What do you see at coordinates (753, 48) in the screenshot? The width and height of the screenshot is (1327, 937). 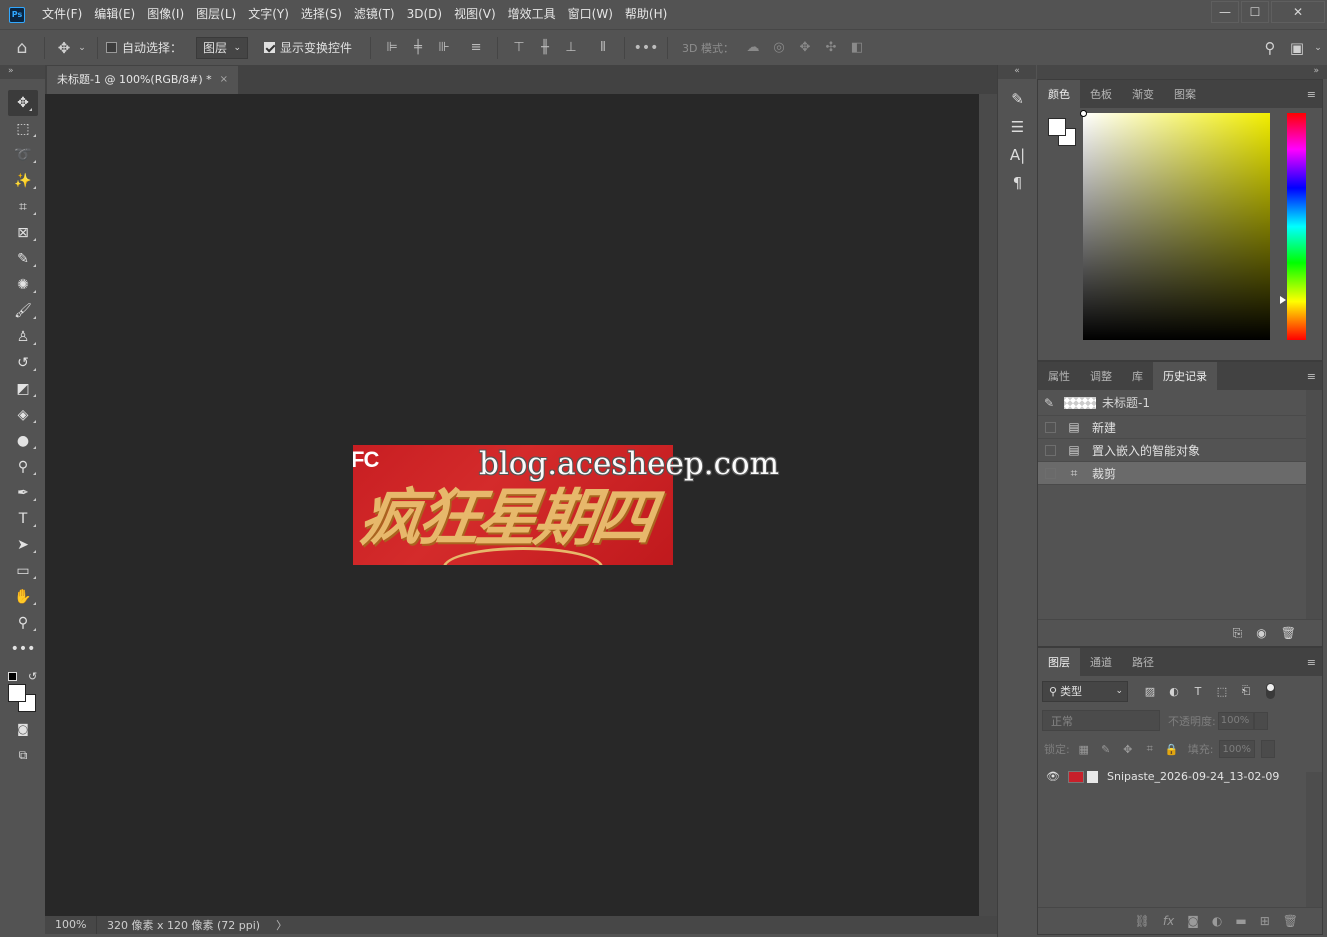 I see `3d-orbit-icon: ☁` at bounding box center [753, 48].